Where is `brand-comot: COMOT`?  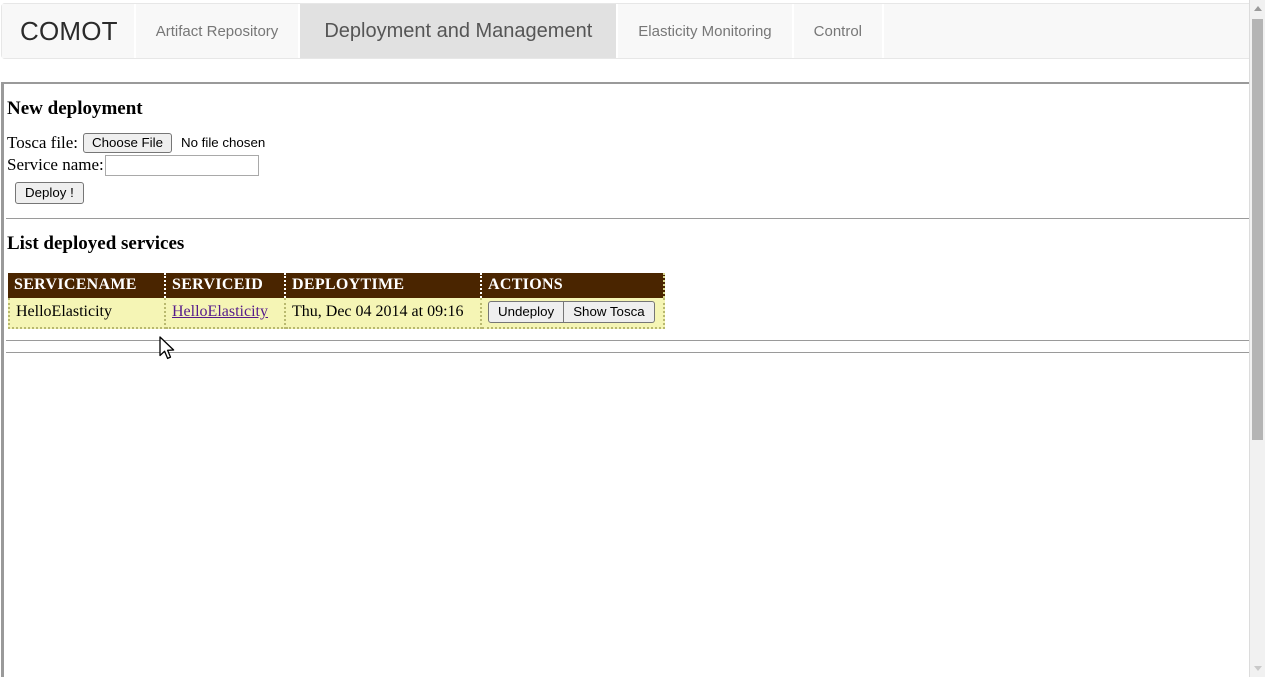
brand-comot: COMOT is located at coordinates (69, 31).